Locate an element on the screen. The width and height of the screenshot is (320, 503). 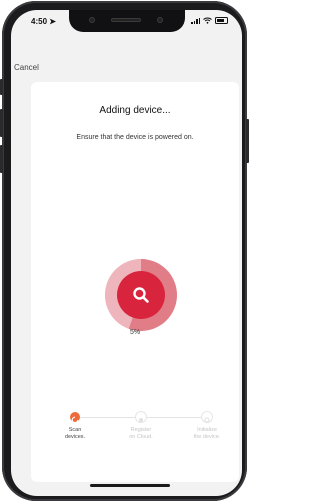
step-label-line: on Cloud. is located at coordinates (141, 437).